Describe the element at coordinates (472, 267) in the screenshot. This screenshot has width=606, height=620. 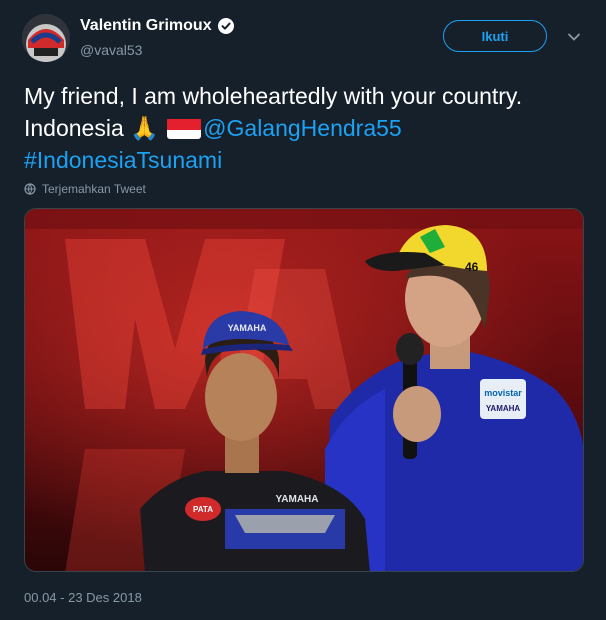
I see `cap-number-text: 46` at that location.